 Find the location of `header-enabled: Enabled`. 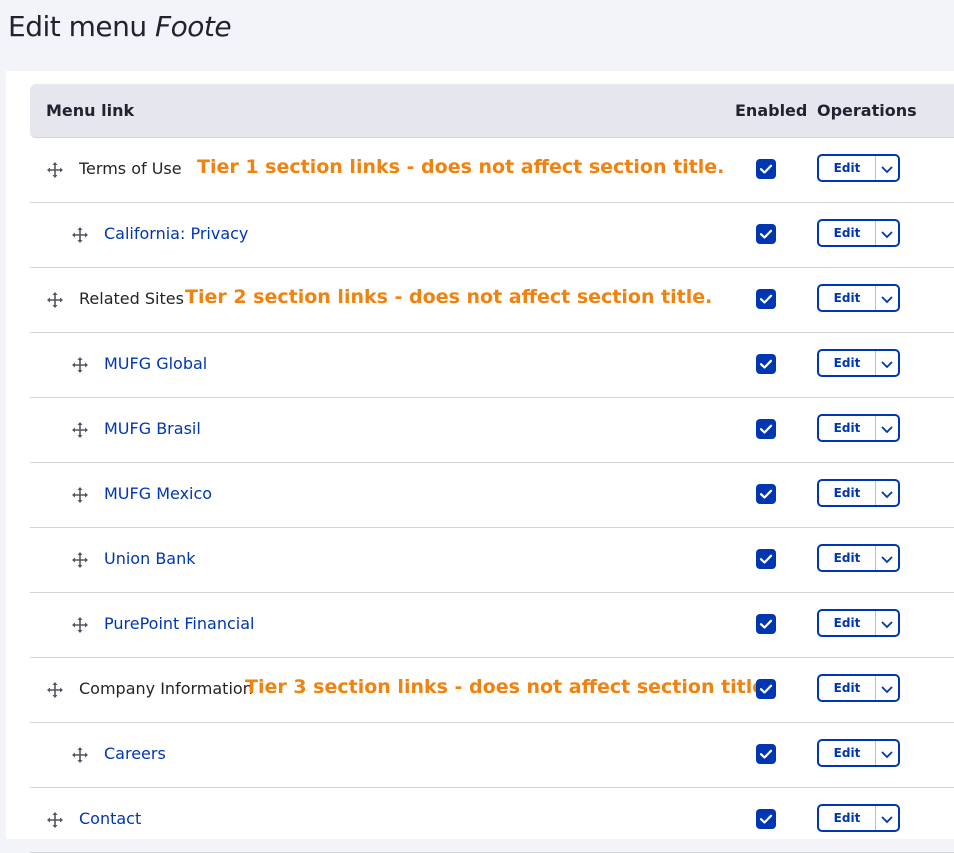

header-enabled: Enabled is located at coordinates (771, 110).